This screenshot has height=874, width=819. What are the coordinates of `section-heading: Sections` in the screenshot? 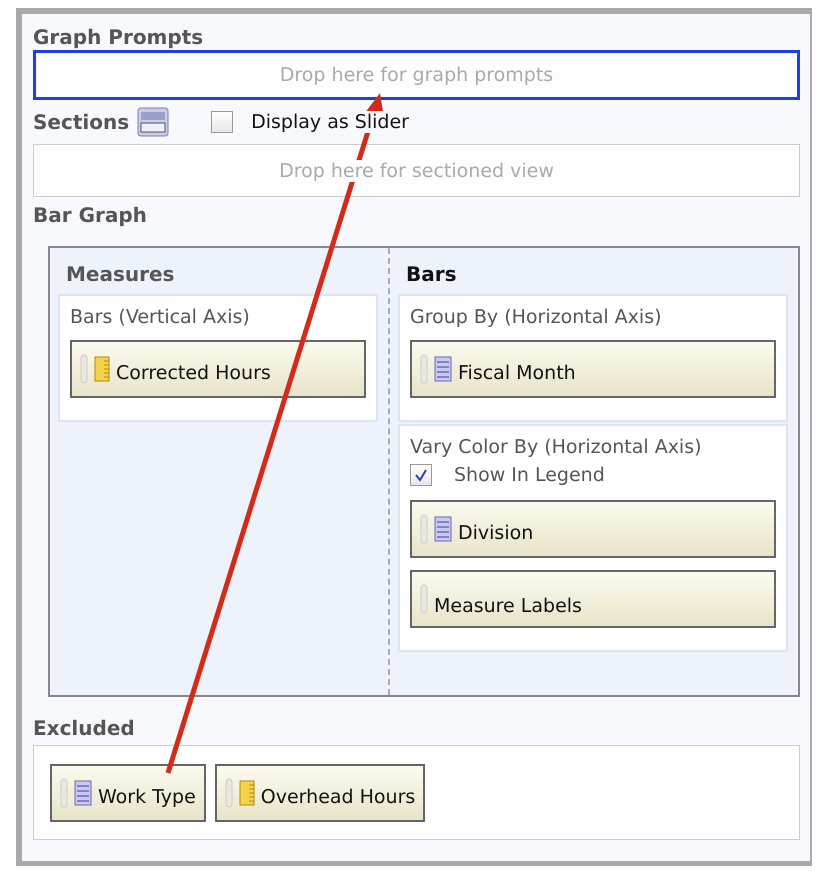 It's located at (81, 122).